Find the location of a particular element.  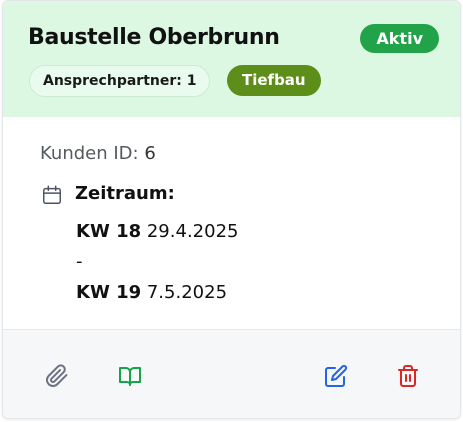

project-type-badge: Tiefbau is located at coordinates (274, 80).